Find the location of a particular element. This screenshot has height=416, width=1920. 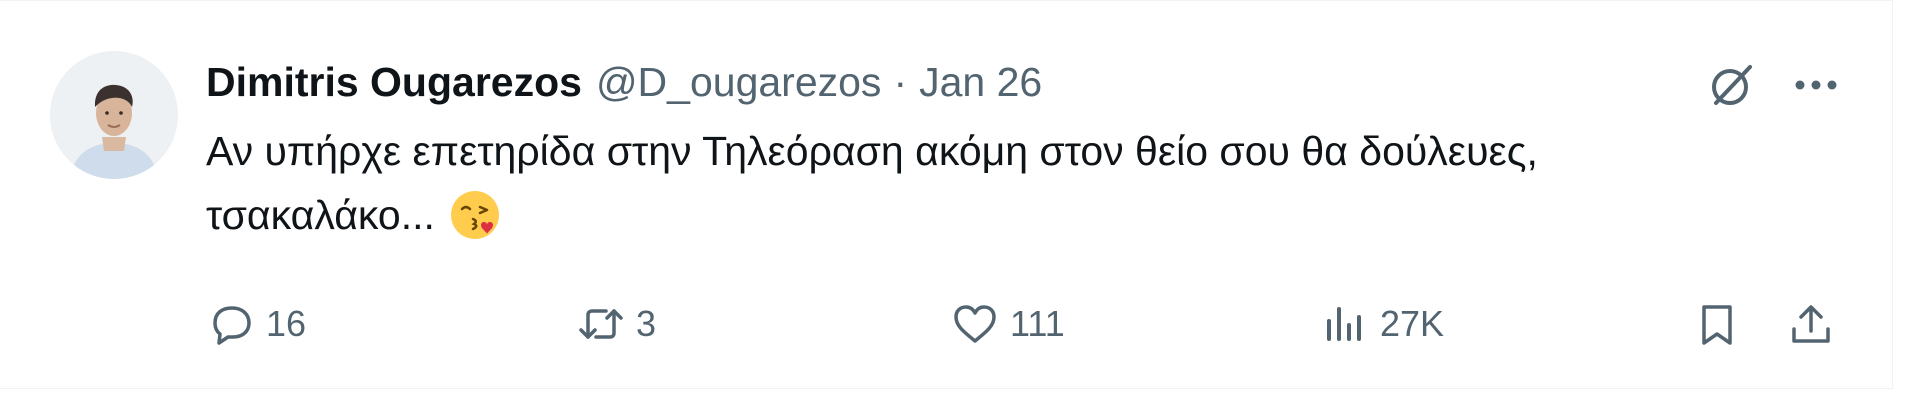

reply-button: 16 is located at coordinates (256, 324).